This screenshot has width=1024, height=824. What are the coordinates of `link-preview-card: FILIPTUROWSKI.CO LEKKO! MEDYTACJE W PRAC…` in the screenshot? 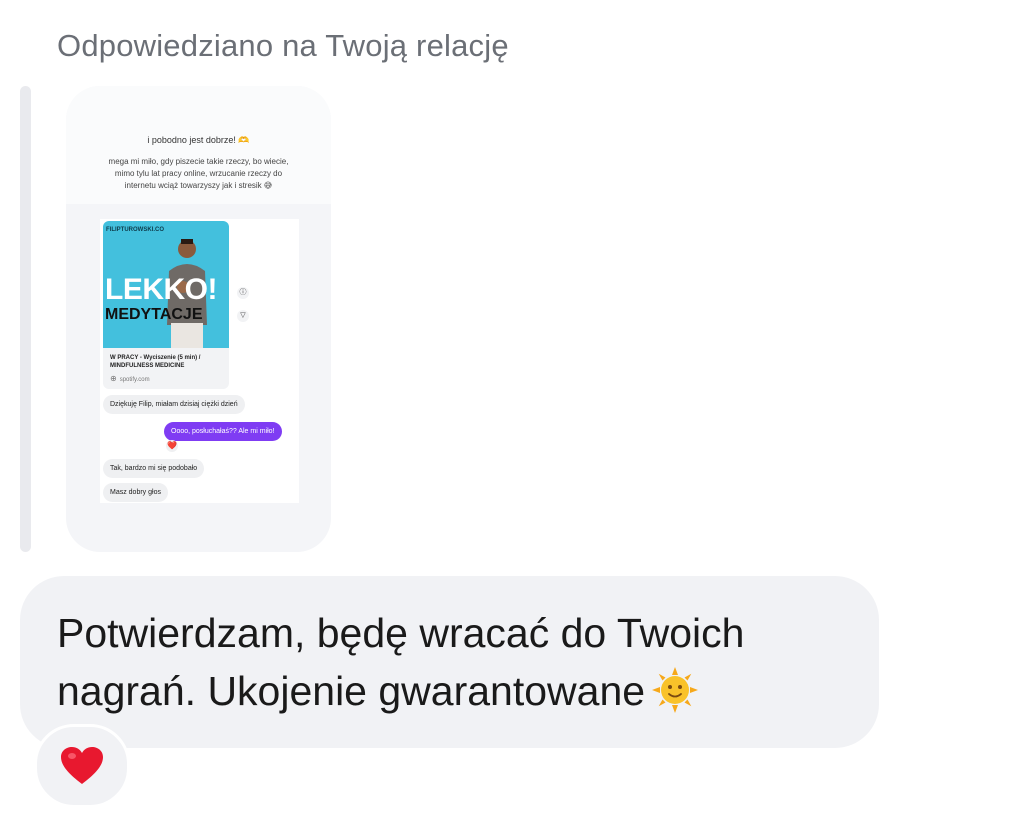 It's located at (166, 305).